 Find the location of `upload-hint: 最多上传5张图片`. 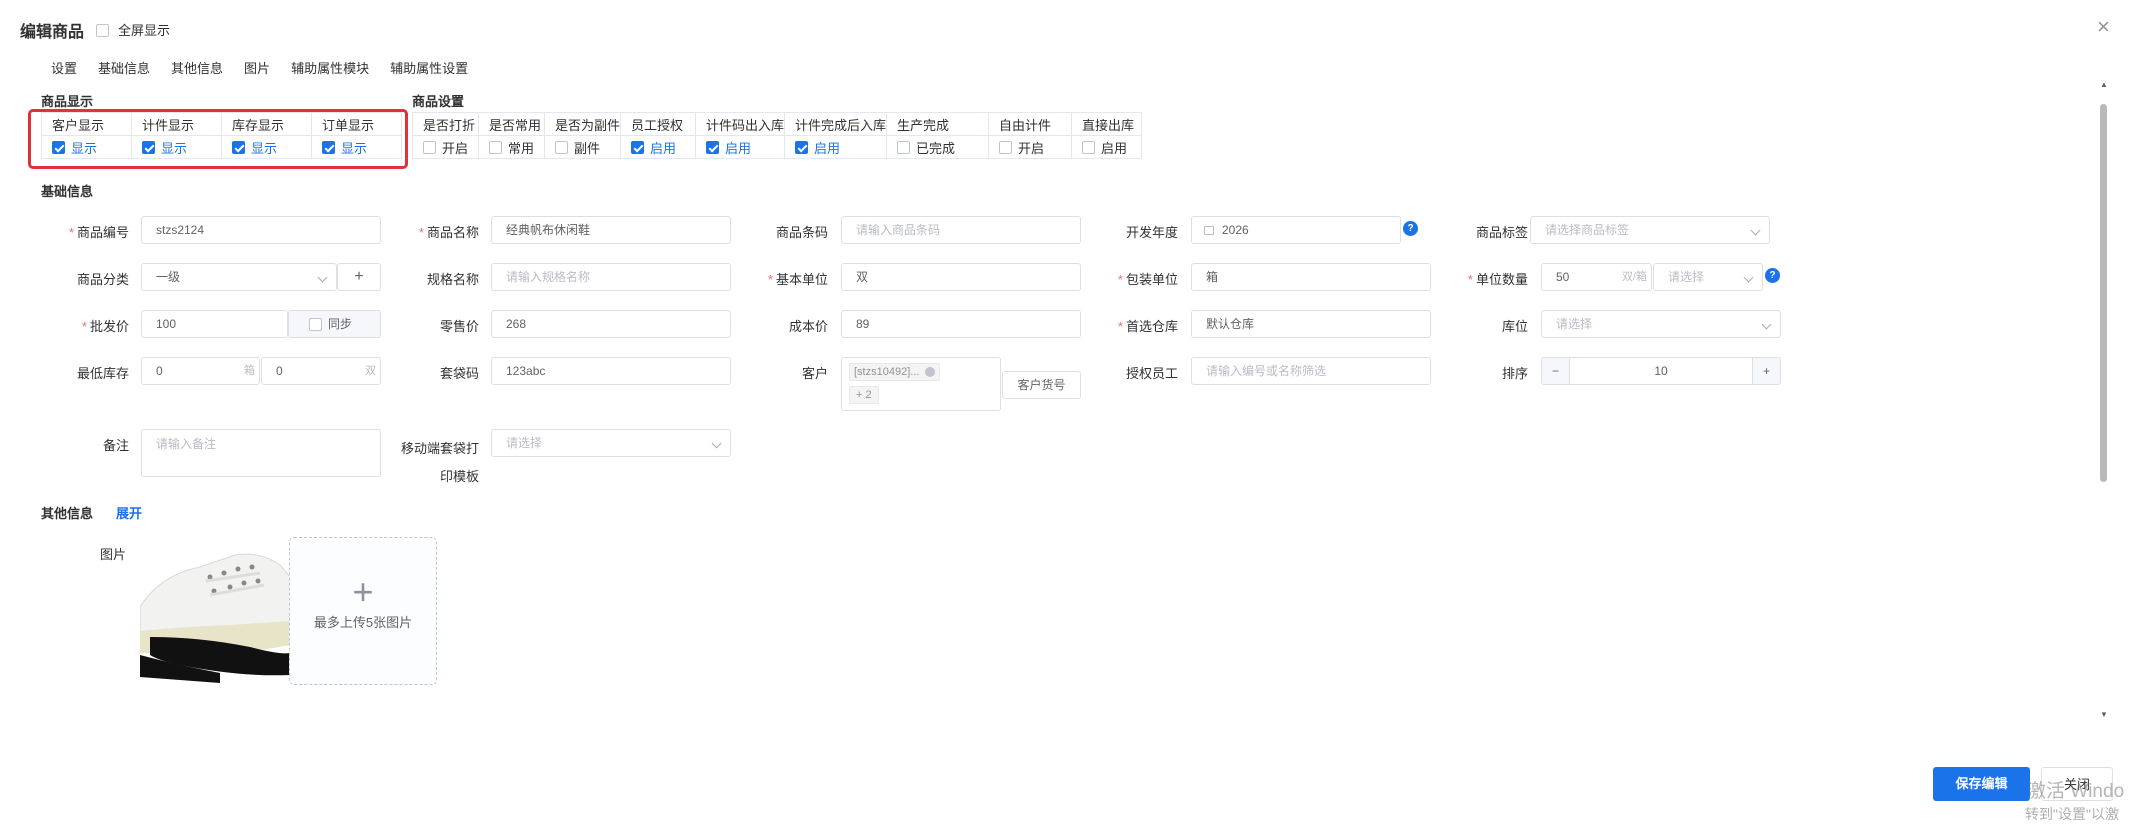

upload-hint: 最多上传5张图片 is located at coordinates (363, 622).